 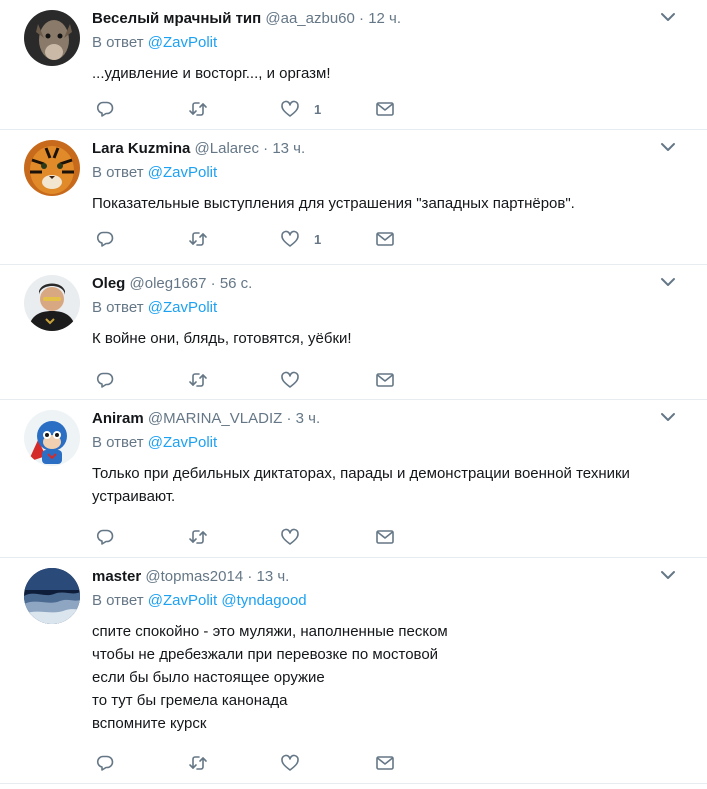 I want to click on tweet-header: Lara Kuzmina @Lalarec · 13 ч., so click(x=379, y=149).